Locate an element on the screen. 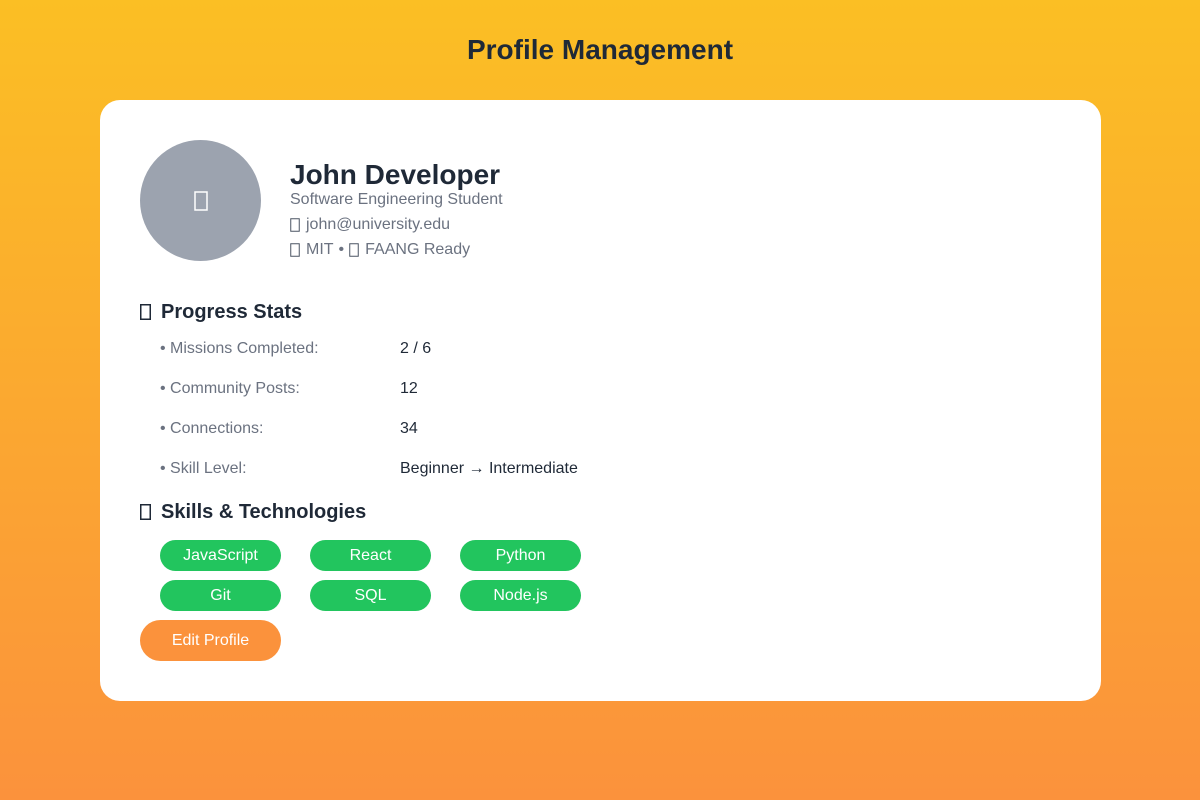  edit-profile-button: Edit Profile is located at coordinates (210, 640).